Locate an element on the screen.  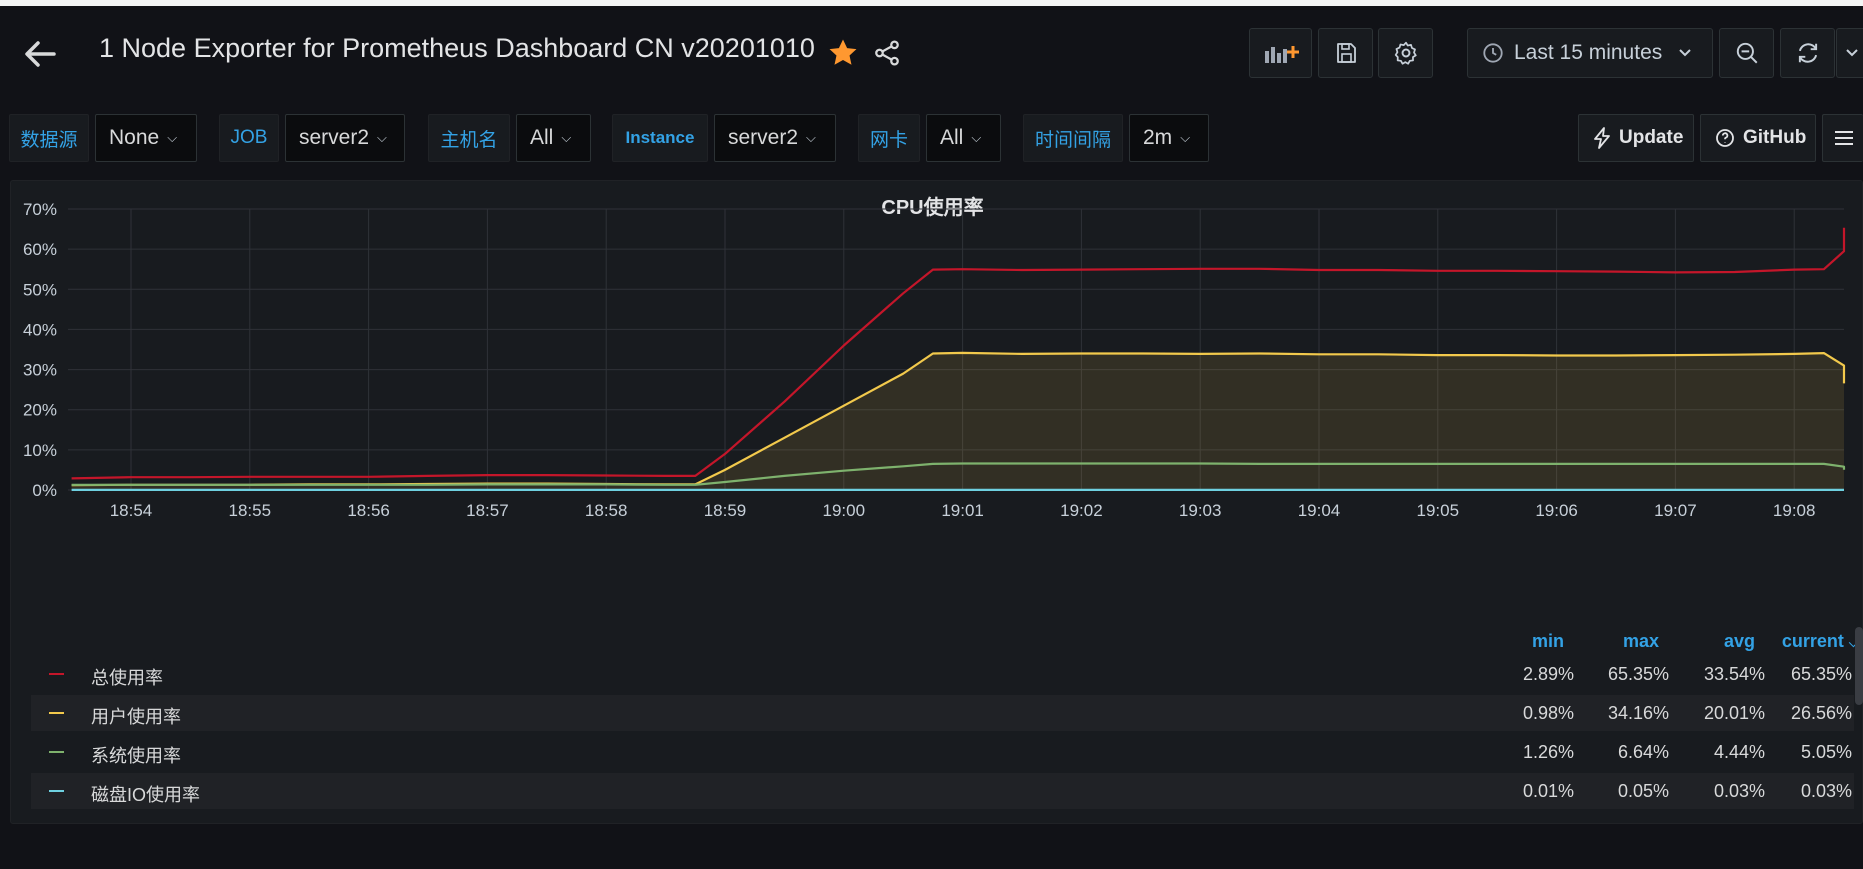
x-tick-label: 18:58 is located at coordinates (606, 510).